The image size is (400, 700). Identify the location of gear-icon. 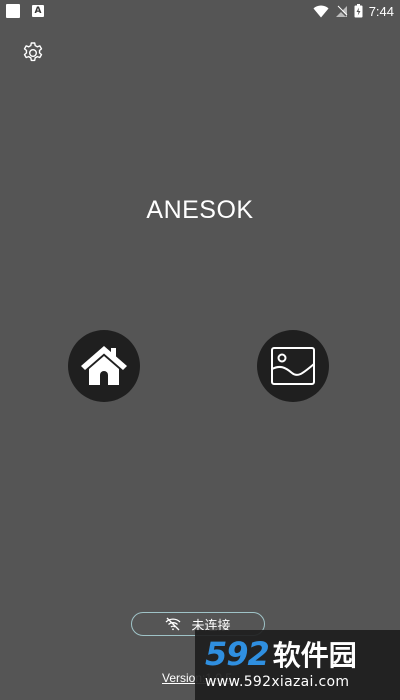
(33, 52).